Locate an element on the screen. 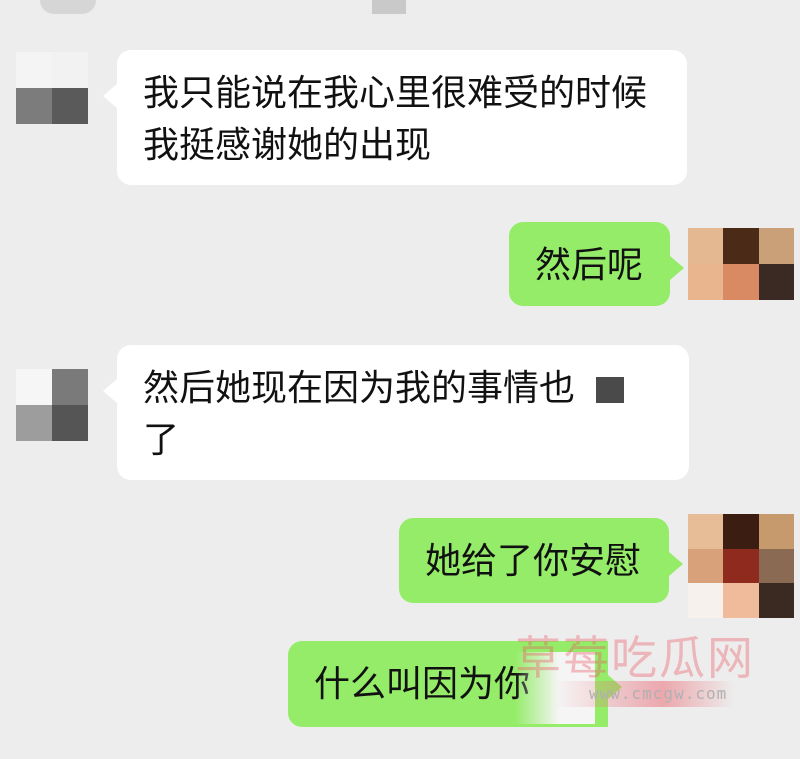 The width and height of the screenshot is (800, 759). redaction-block is located at coordinates (610, 390).